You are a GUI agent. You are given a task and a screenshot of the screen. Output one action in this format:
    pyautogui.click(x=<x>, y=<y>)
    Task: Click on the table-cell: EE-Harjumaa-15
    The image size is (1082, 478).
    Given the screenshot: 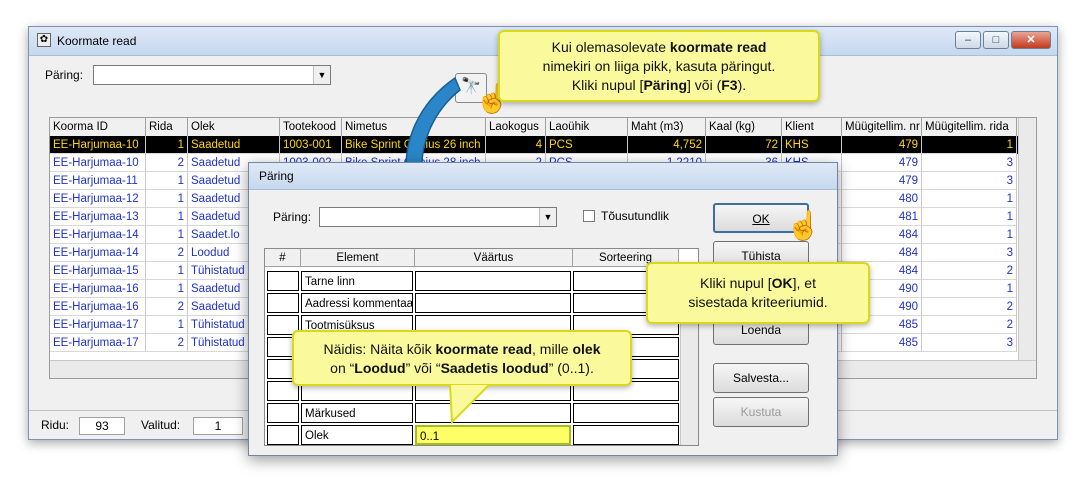 What is the action you would take?
    pyautogui.click(x=98, y=271)
    